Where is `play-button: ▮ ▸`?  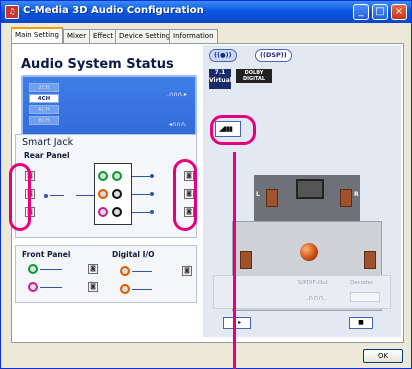 play-button: ▮ ▸ is located at coordinates (237, 323).